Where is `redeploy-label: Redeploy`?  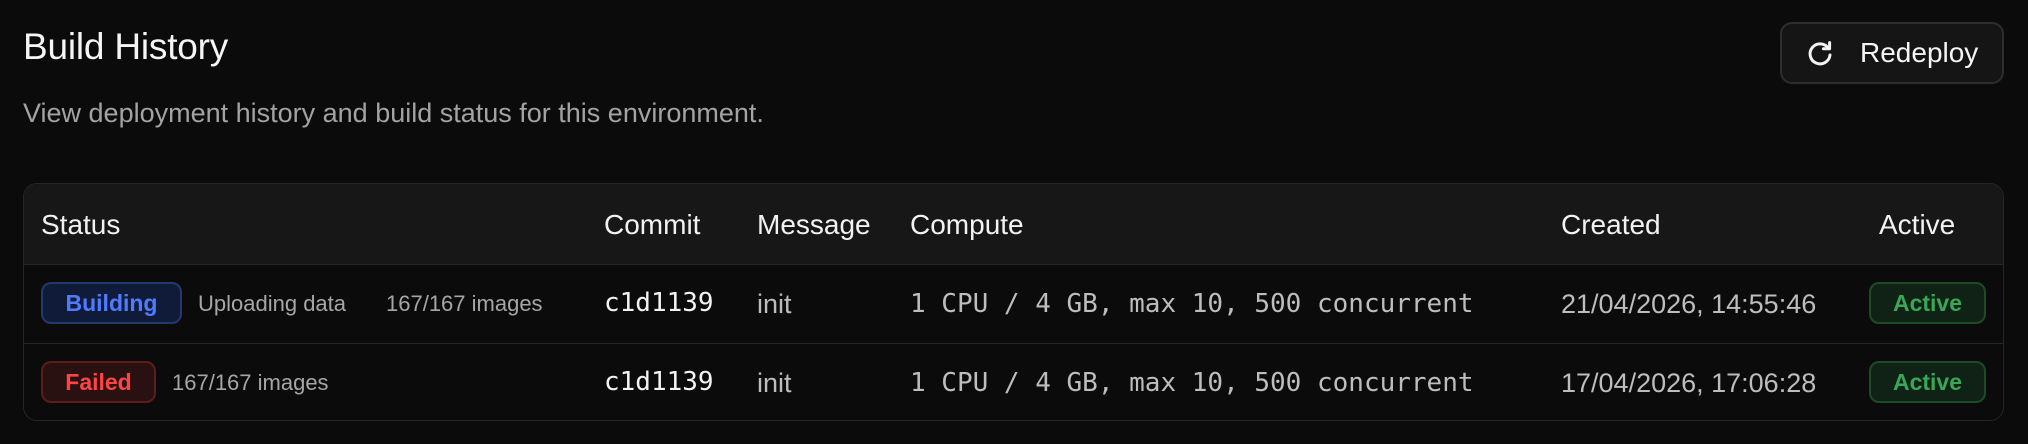 redeploy-label: Redeploy is located at coordinates (1919, 52).